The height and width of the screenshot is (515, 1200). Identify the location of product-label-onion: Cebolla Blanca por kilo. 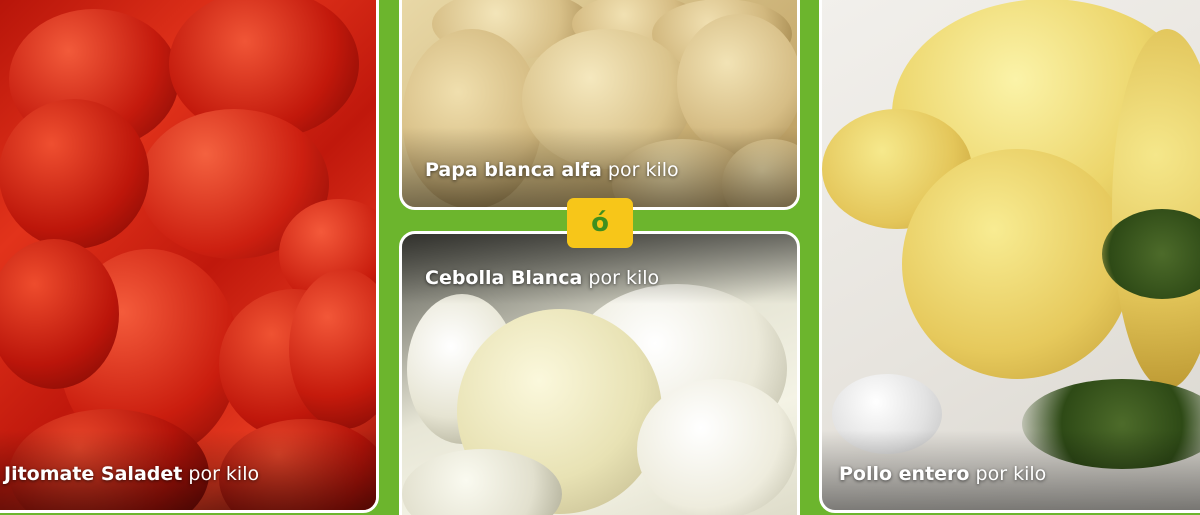
(542, 278).